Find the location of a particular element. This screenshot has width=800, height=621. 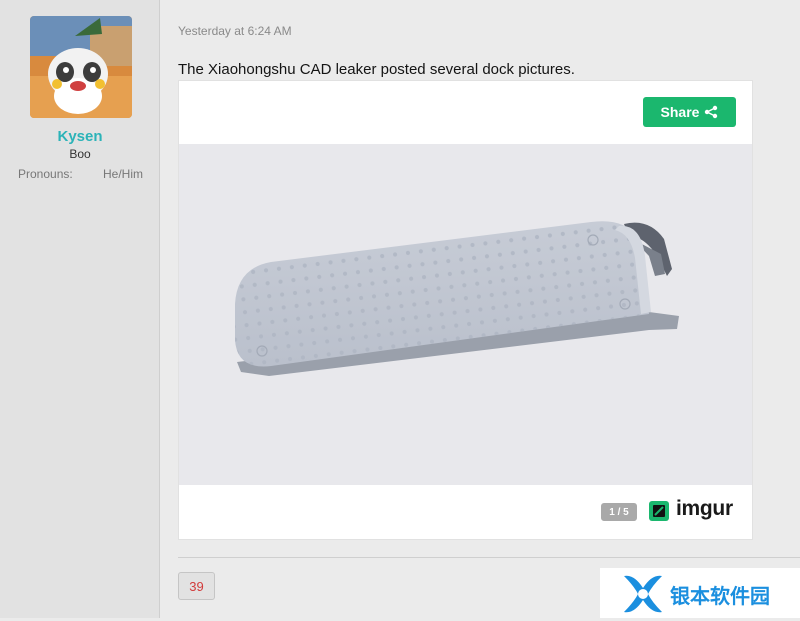

user-title: Boo is located at coordinates (80, 154).